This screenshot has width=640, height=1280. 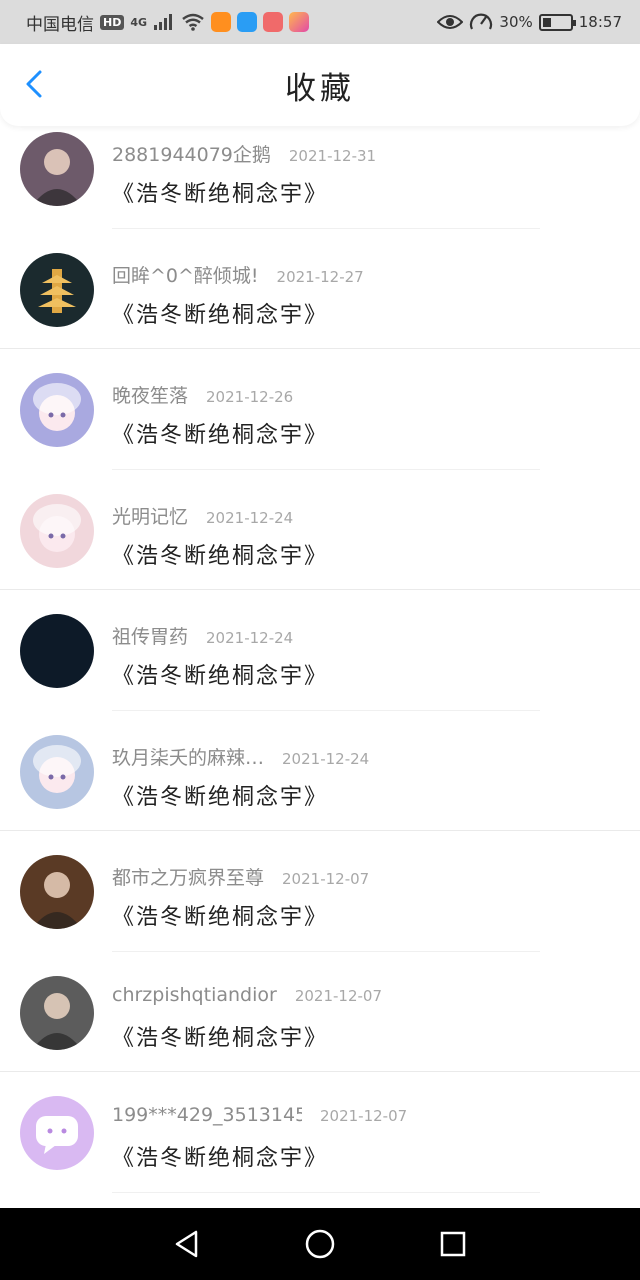 What do you see at coordinates (450, 22) in the screenshot?
I see `eye-icon` at bounding box center [450, 22].